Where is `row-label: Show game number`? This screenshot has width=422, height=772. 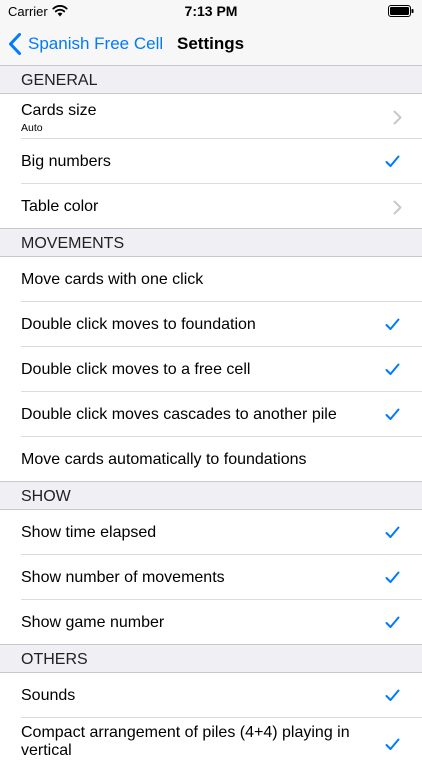
row-label: Show game number is located at coordinates (93, 622).